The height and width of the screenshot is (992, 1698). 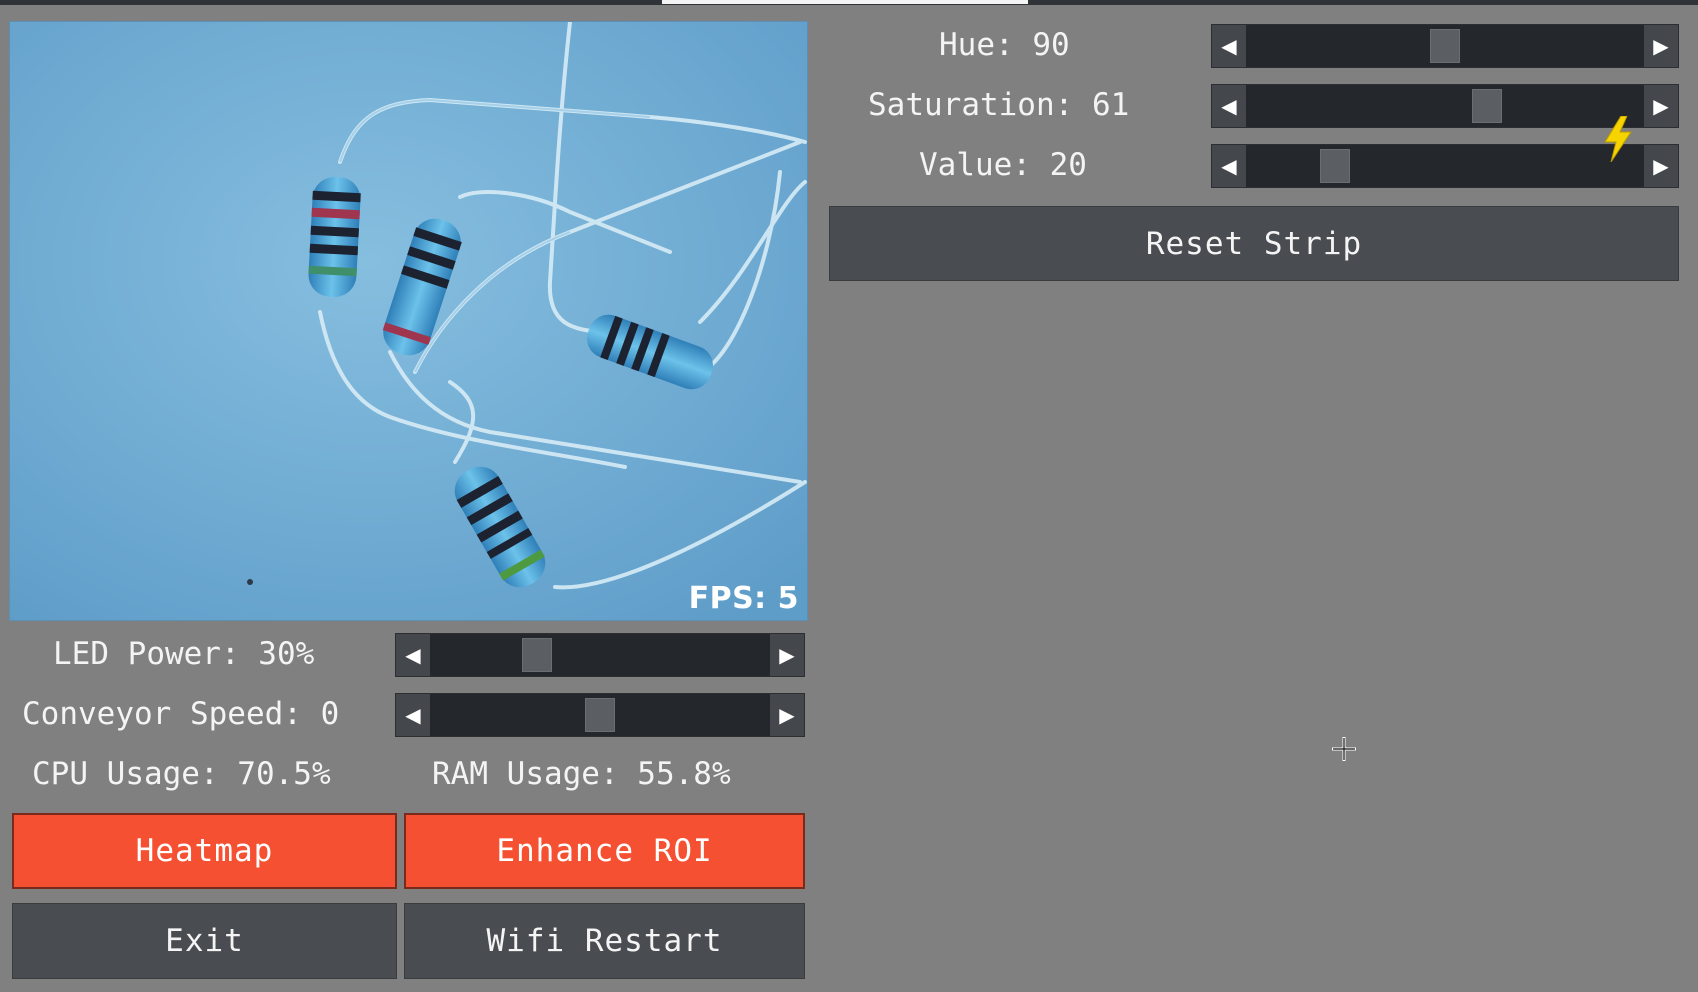 What do you see at coordinates (581, 774) in the screenshot?
I see `ram-usage: RAM Usage: 55.8%` at bounding box center [581, 774].